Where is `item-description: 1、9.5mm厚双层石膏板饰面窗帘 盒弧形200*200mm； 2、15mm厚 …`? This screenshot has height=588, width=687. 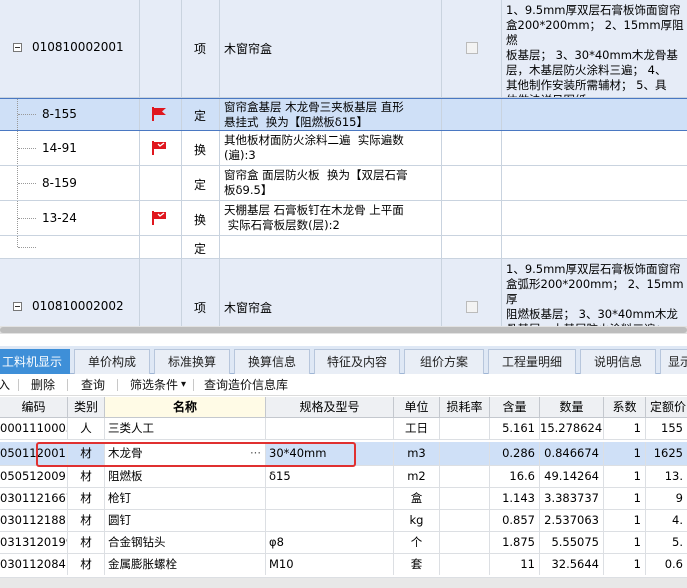 item-description: 1、9.5mm厚双层石膏板饰面窗帘 盒弧形200*200mm； 2、15mm厚 … is located at coordinates (595, 294).